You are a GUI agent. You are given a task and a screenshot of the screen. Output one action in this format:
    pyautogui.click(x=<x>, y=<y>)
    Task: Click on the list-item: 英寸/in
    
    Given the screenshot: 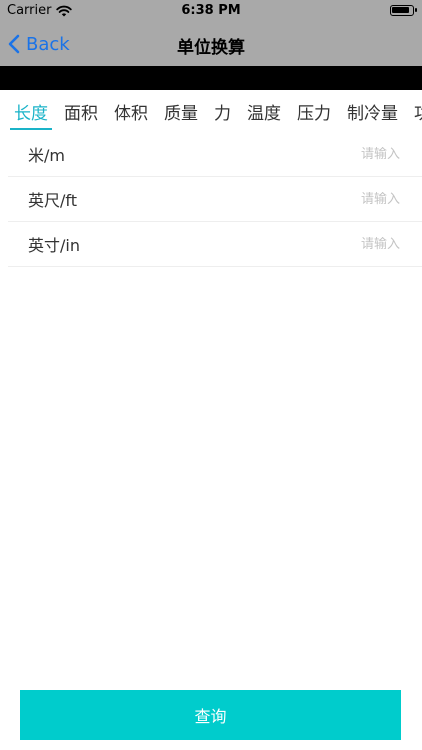 What is the action you would take?
    pyautogui.click(x=215, y=244)
    